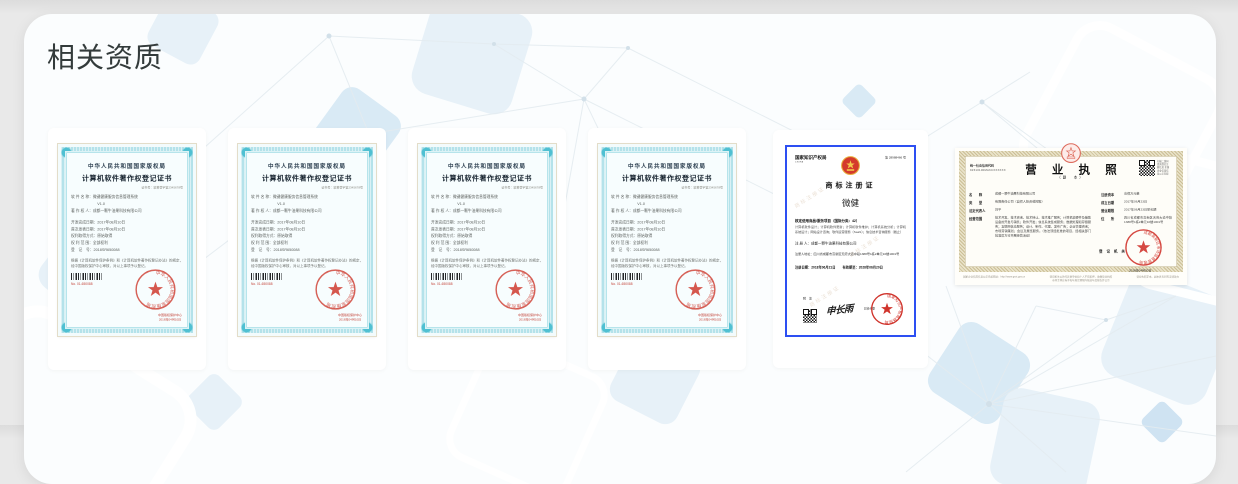 Image resolution: width=1238 pixels, height=484 pixels. What do you see at coordinates (839, 267) in the screenshot?
I see `registration-dates: 注册日期：2018年06月21日 有效期至：2028年06月20日` at bounding box center [839, 267].